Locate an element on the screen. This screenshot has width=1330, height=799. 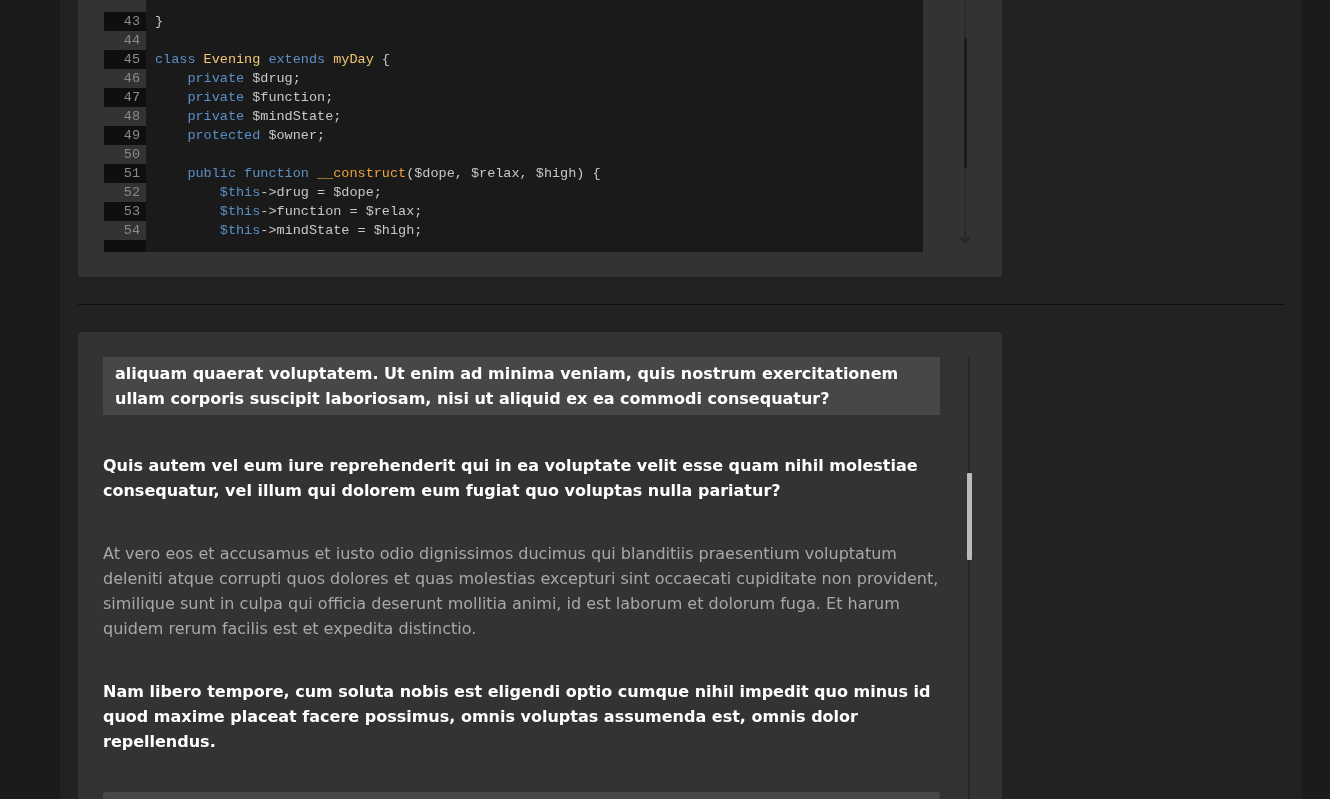
line-number: 49 is located at coordinates (125, 135).